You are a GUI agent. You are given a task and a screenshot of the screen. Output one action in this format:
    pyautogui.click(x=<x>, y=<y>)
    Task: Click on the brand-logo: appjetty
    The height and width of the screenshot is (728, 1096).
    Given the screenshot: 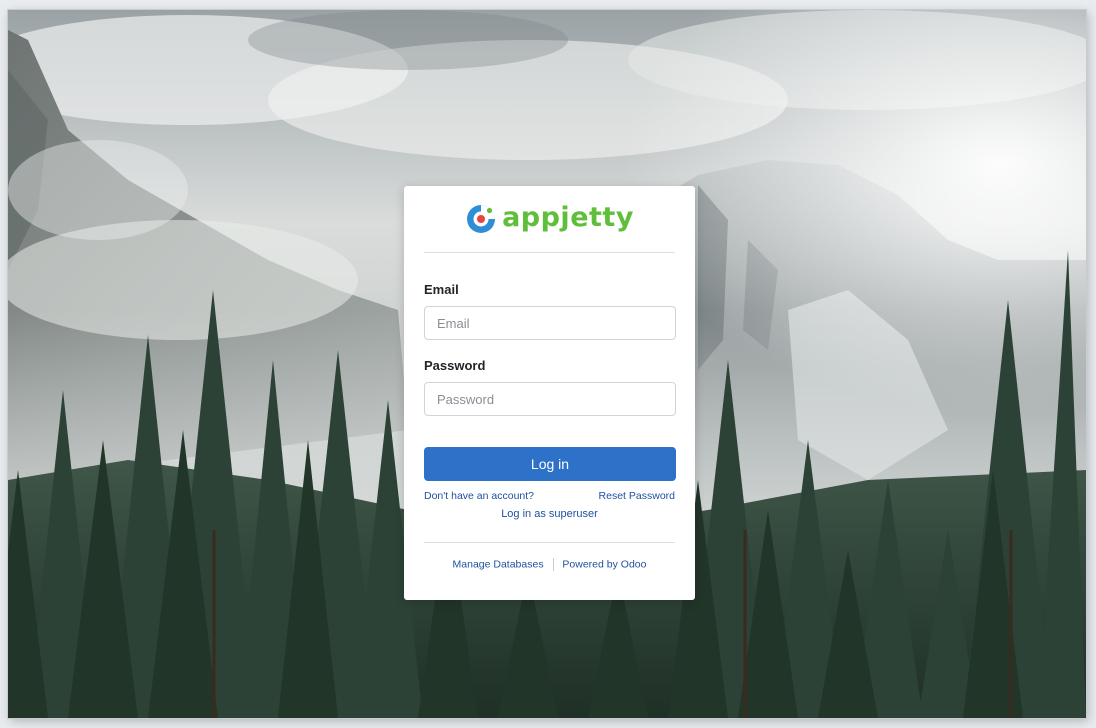 What is the action you would take?
    pyautogui.click(x=549, y=219)
    